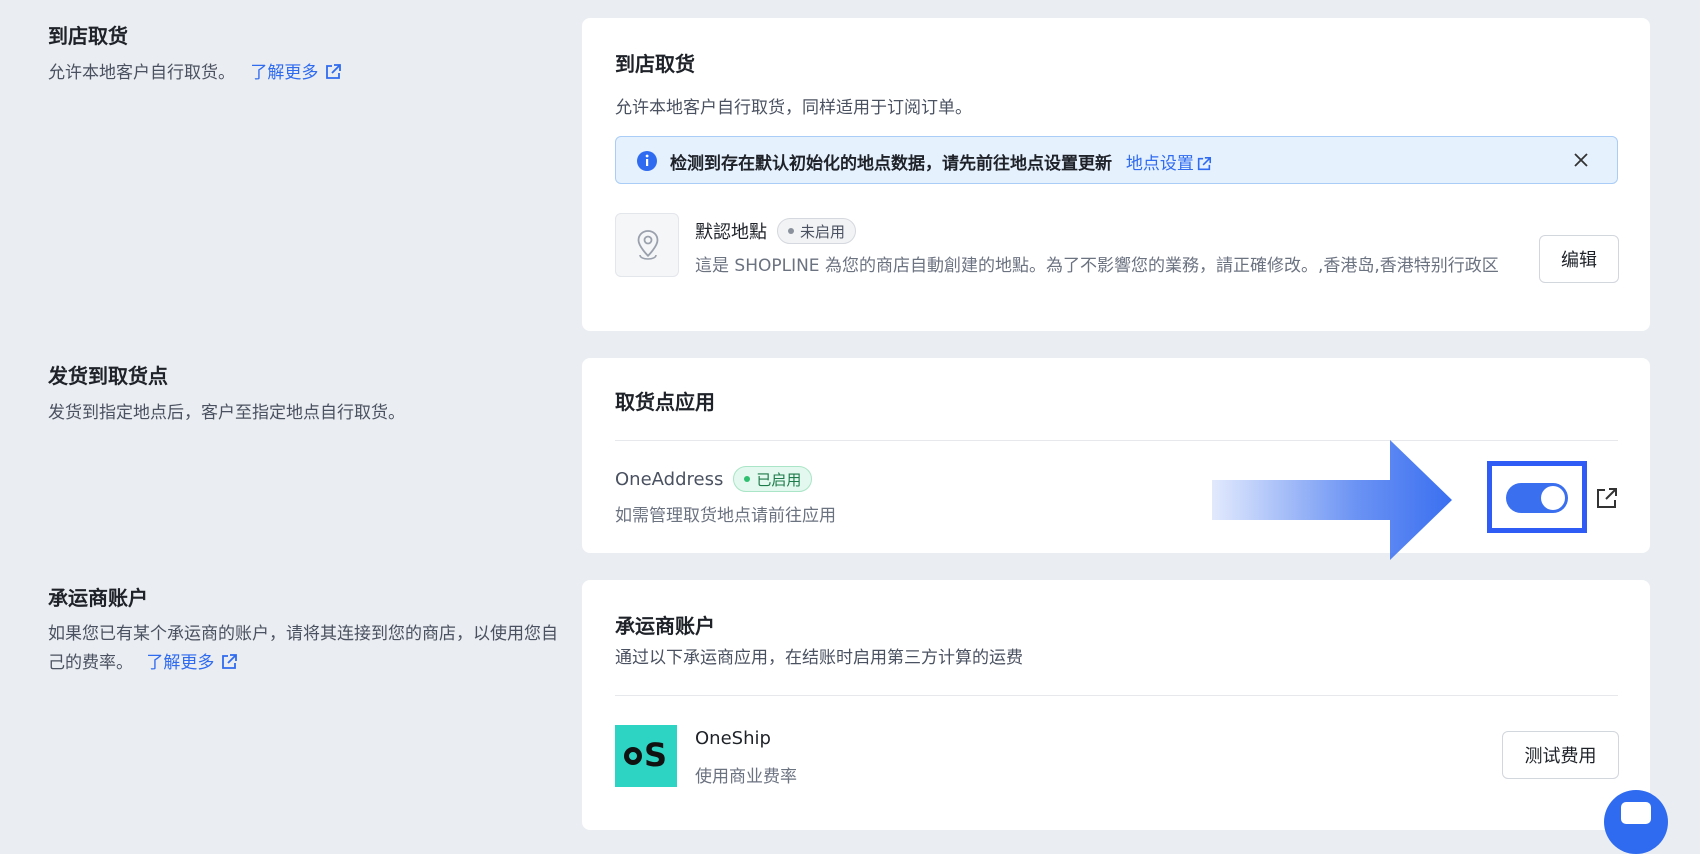 This screenshot has height=854, width=1700. What do you see at coordinates (226, 413) in the screenshot?
I see `ship-to-pickup-section-desc: 发货到指定地点后，客户至指定地点自行取货。` at bounding box center [226, 413].